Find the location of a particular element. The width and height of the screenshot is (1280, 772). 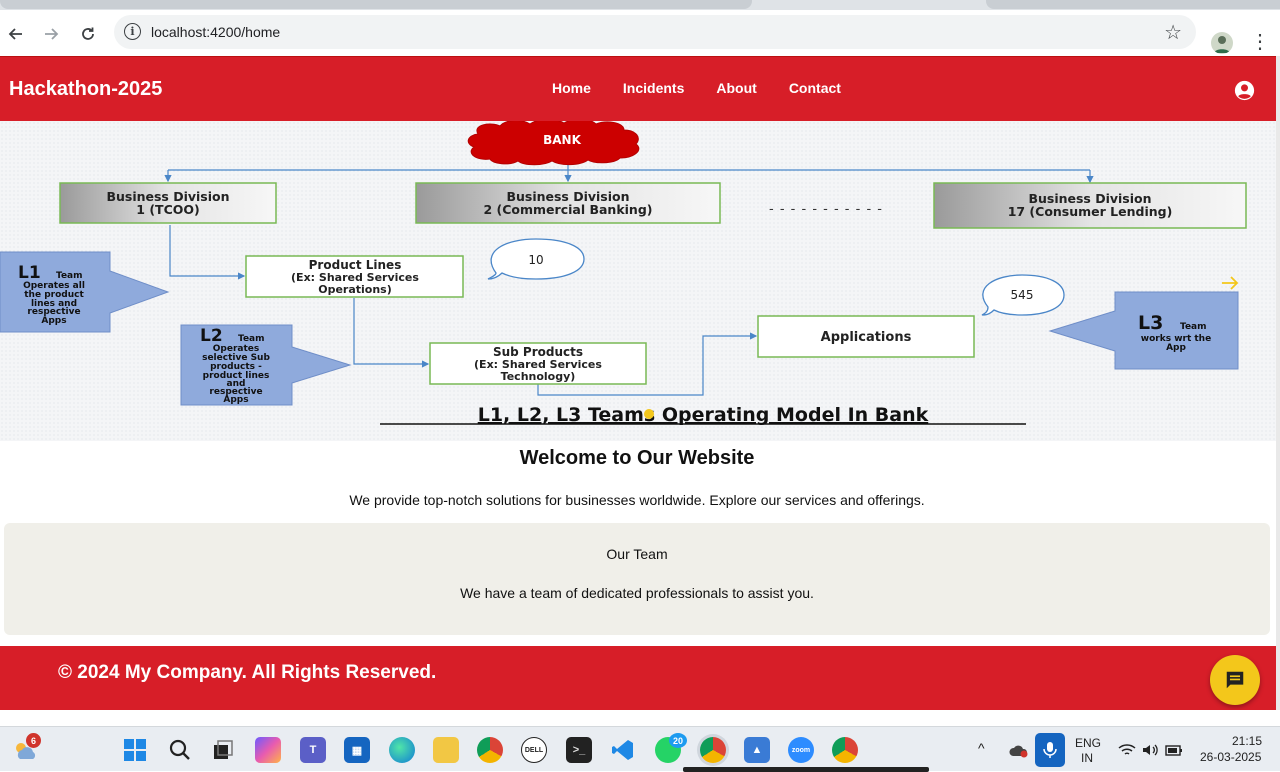

teams-icon: T is located at coordinates (313, 750).